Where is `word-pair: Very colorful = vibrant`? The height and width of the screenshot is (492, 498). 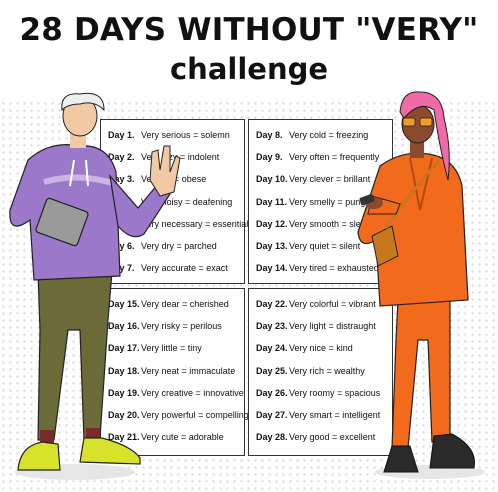
word-pair: Very colorful = vibrant is located at coordinates (332, 304).